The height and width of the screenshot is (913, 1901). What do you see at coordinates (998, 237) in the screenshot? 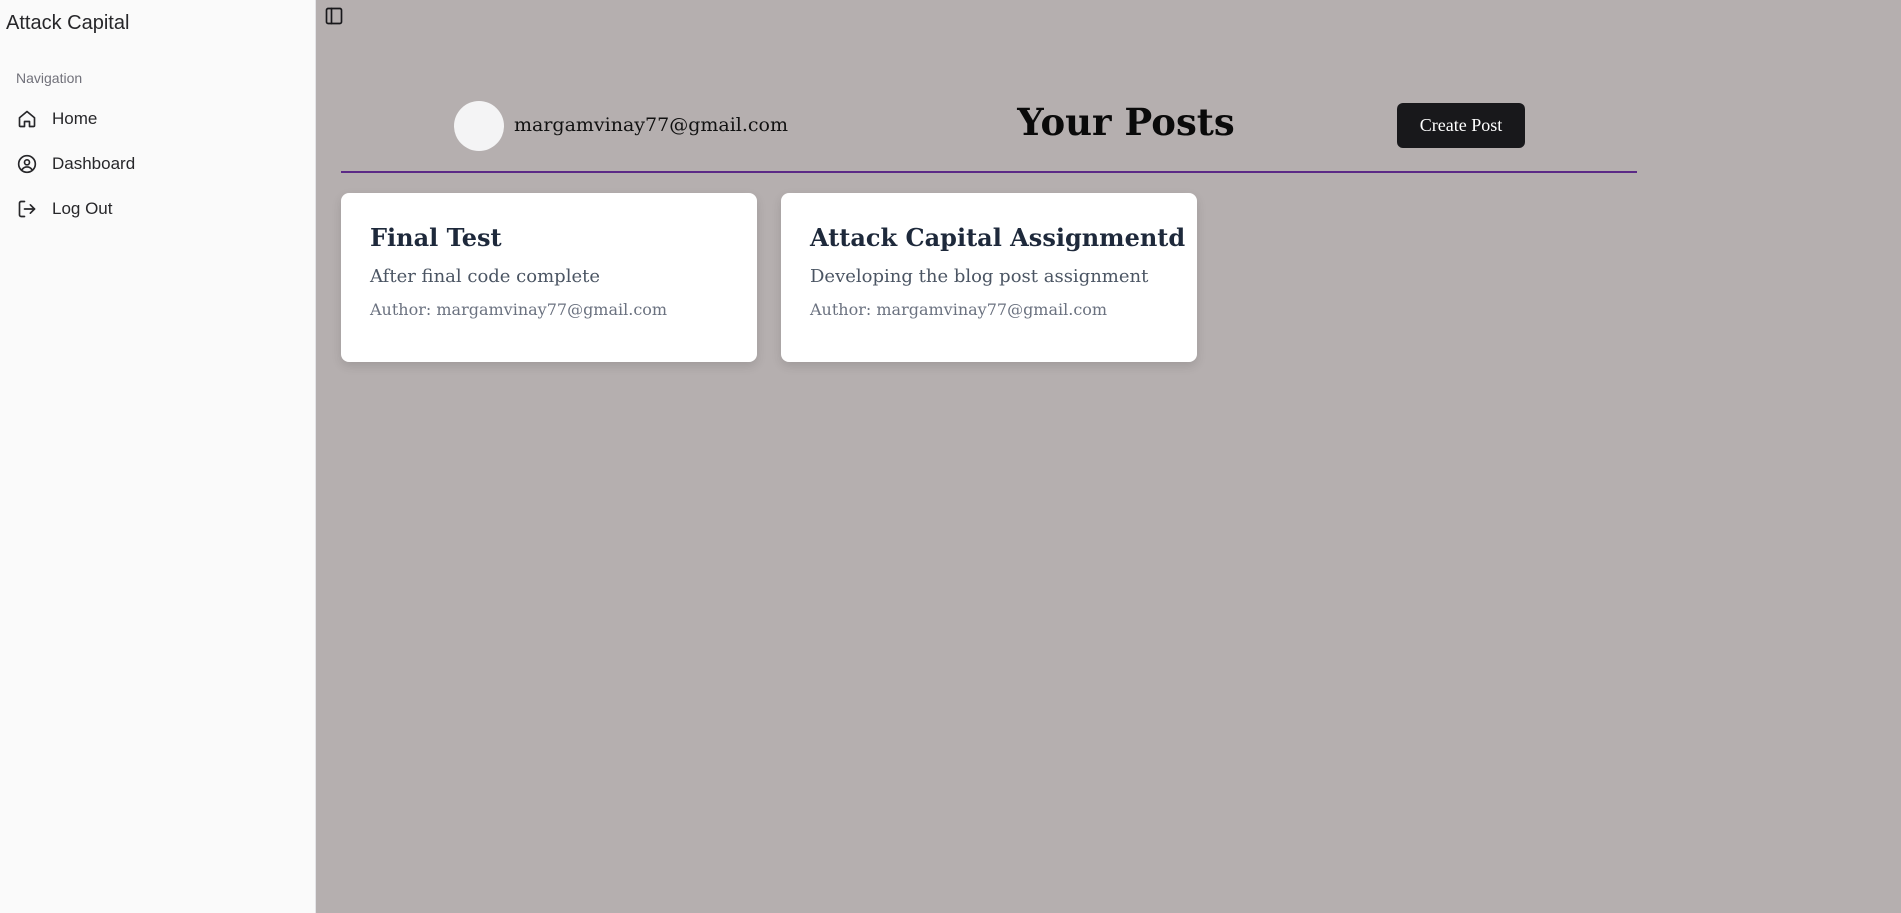
I see `post-title: Attack Capital Assignmentd` at bounding box center [998, 237].